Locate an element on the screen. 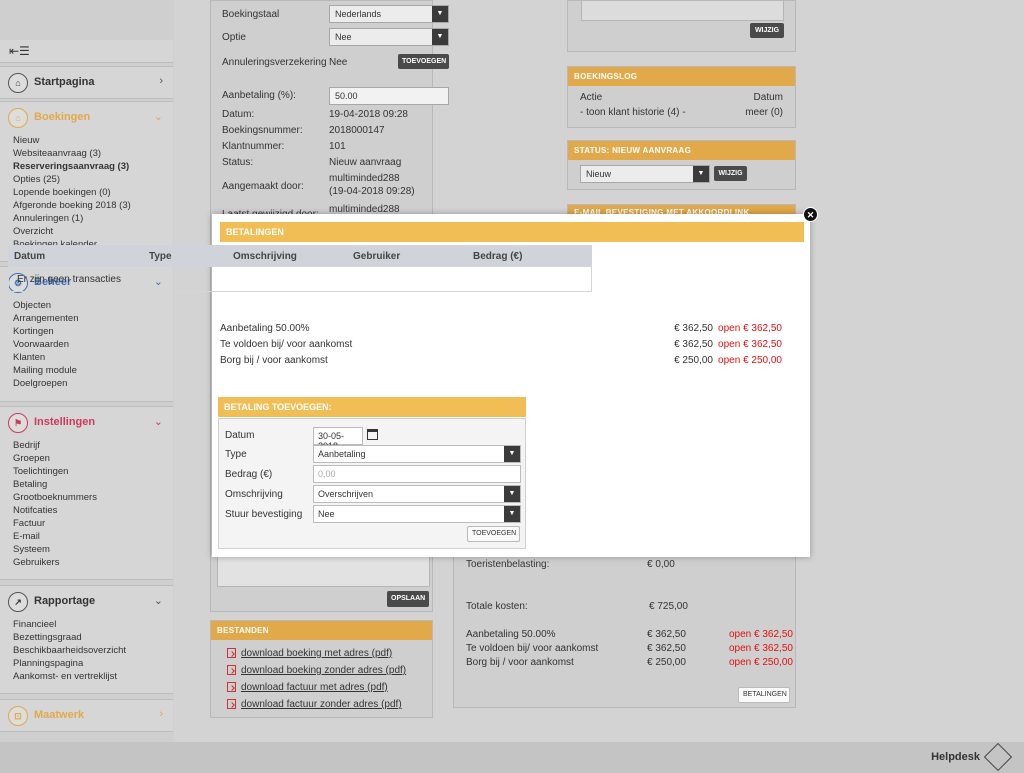  pdf-icon is located at coordinates (231, 687).